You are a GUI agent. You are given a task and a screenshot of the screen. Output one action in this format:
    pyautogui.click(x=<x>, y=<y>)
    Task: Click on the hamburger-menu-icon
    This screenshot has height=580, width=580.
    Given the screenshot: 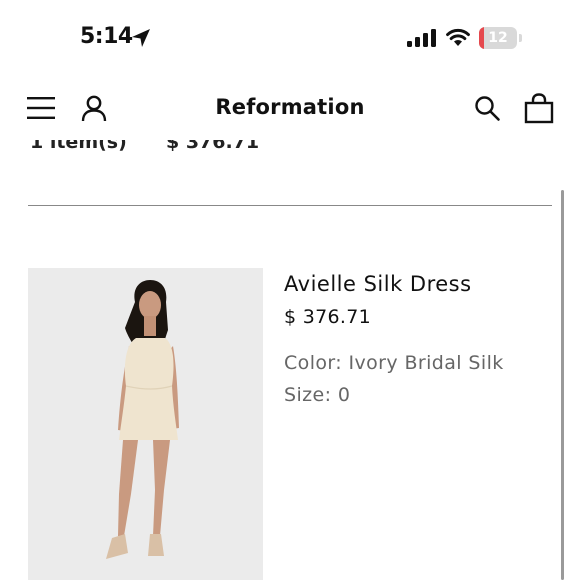 What is the action you would take?
    pyautogui.click(x=41, y=108)
    